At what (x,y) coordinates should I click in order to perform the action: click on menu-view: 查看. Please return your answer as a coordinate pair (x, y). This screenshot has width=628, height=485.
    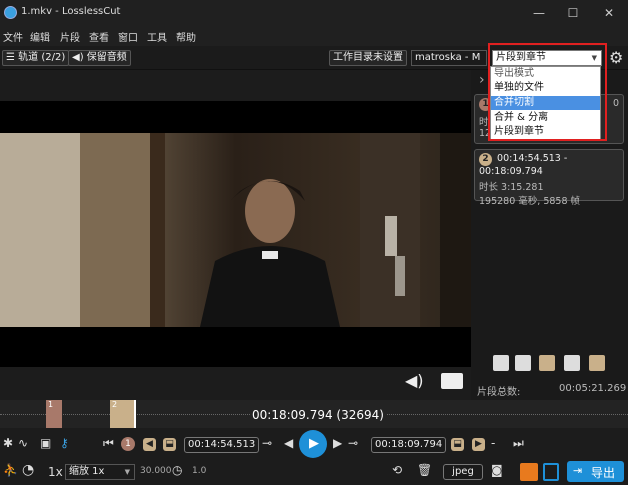
    Looking at the image, I should click on (99, 36).